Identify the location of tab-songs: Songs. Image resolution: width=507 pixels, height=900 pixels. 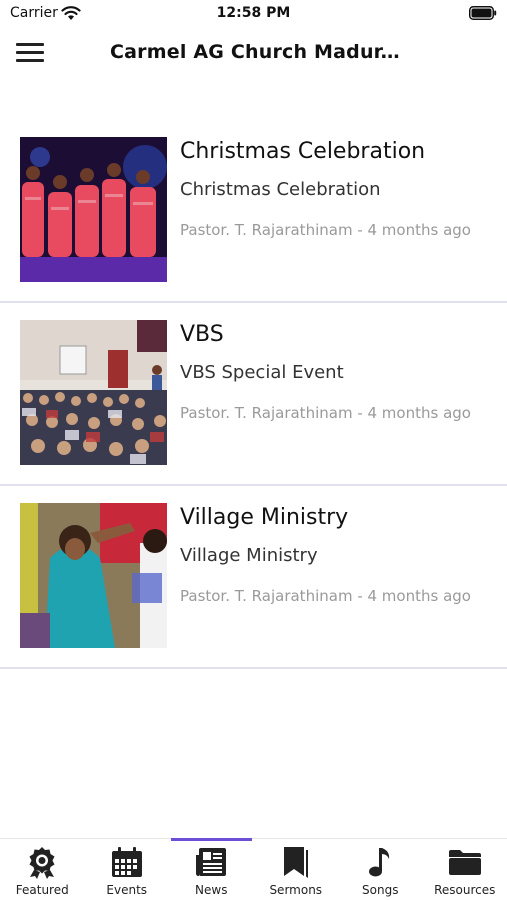
(380, 869).